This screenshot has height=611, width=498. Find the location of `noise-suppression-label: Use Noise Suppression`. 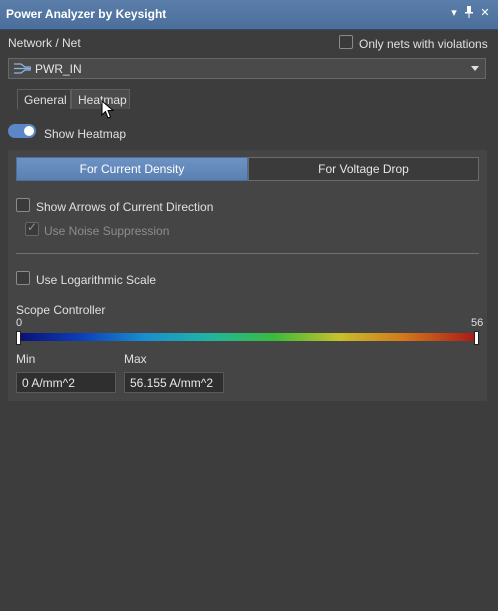

noise-suppression-label: Use Noise Suppression is located at coordinates (107, 231).